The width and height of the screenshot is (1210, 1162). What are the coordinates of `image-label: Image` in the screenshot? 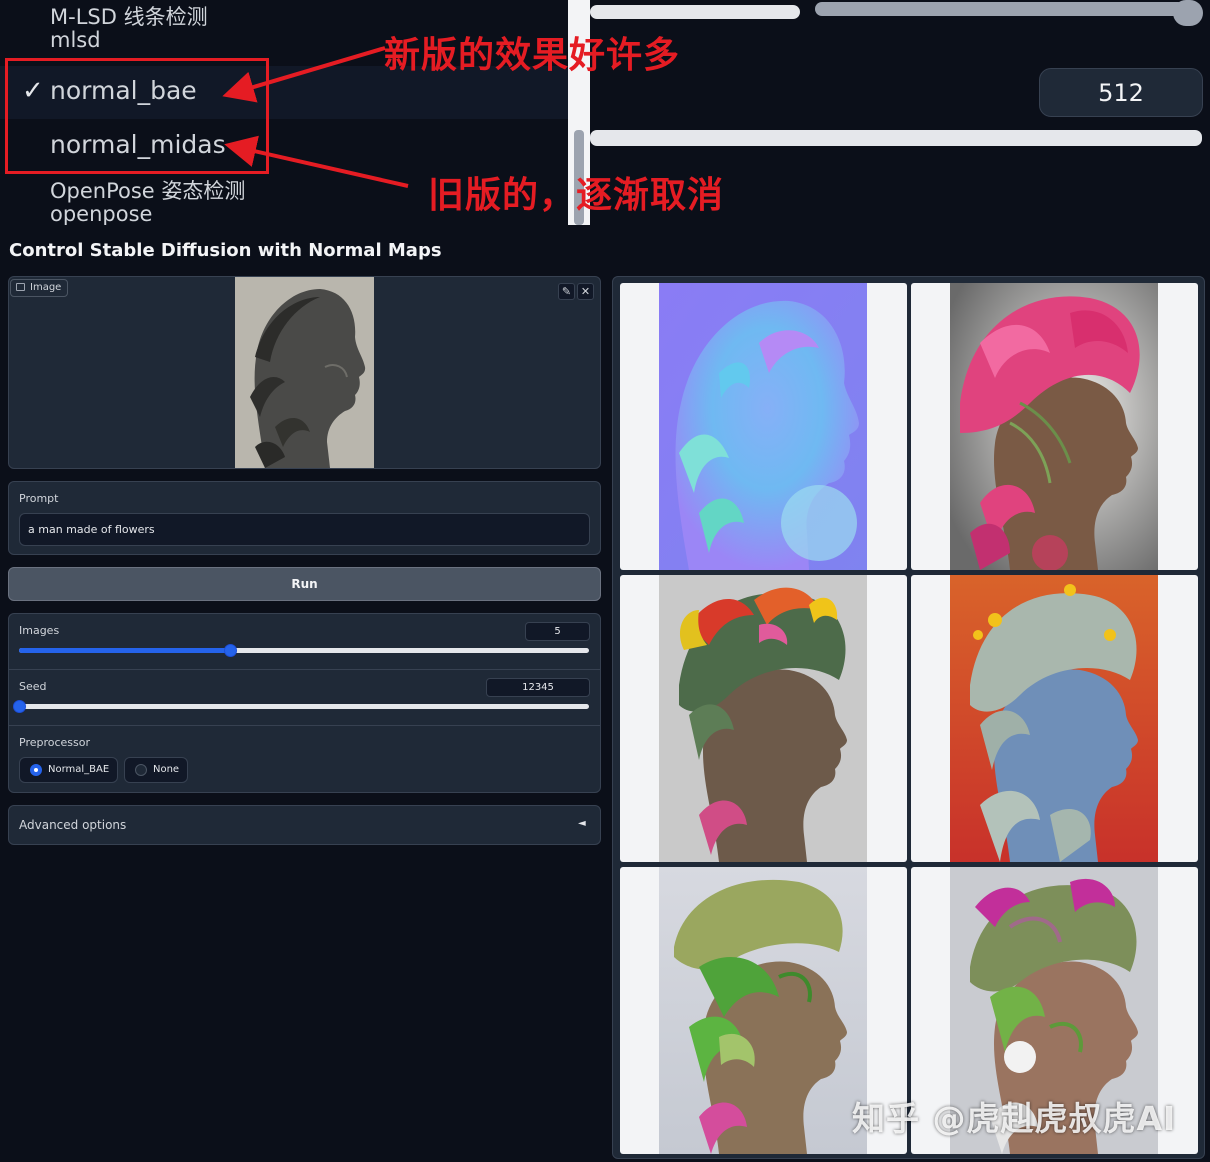 It's located at (39, 288).